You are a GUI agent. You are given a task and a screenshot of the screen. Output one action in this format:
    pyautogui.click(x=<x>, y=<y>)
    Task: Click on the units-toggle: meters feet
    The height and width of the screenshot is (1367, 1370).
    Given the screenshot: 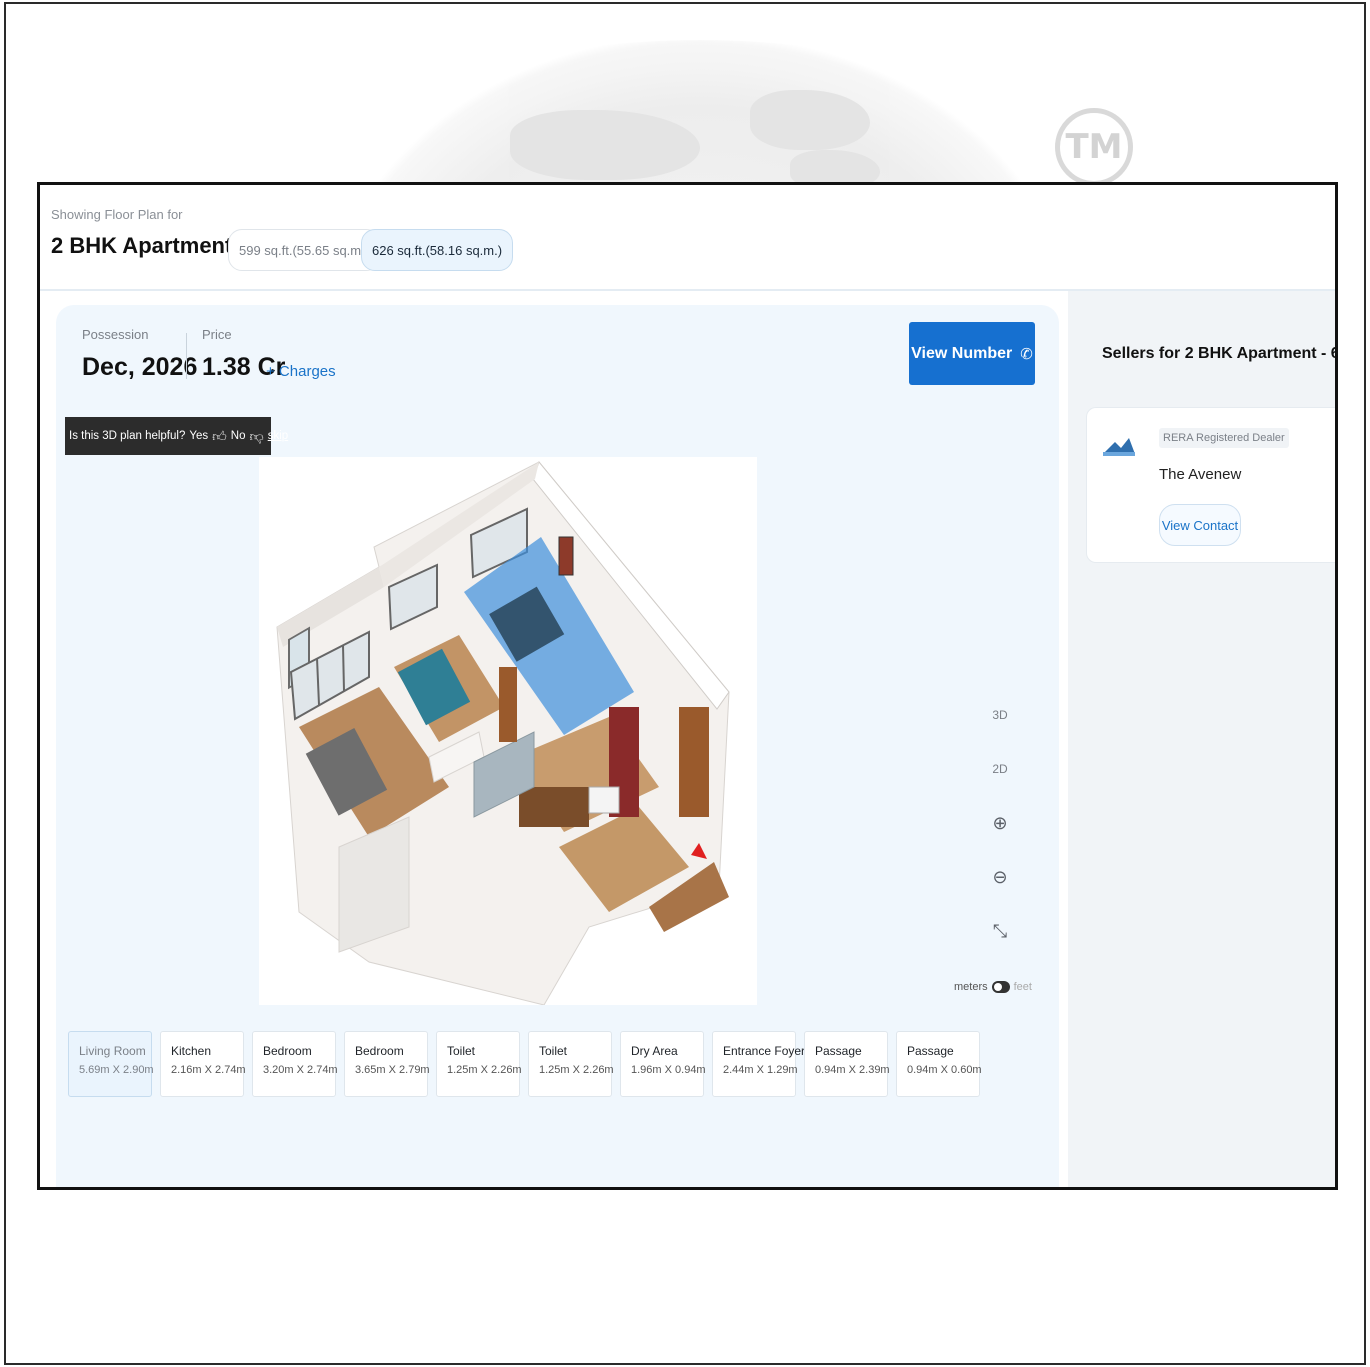 What is the action you would take?
    pyautogui.click(x=993, y=987)
    